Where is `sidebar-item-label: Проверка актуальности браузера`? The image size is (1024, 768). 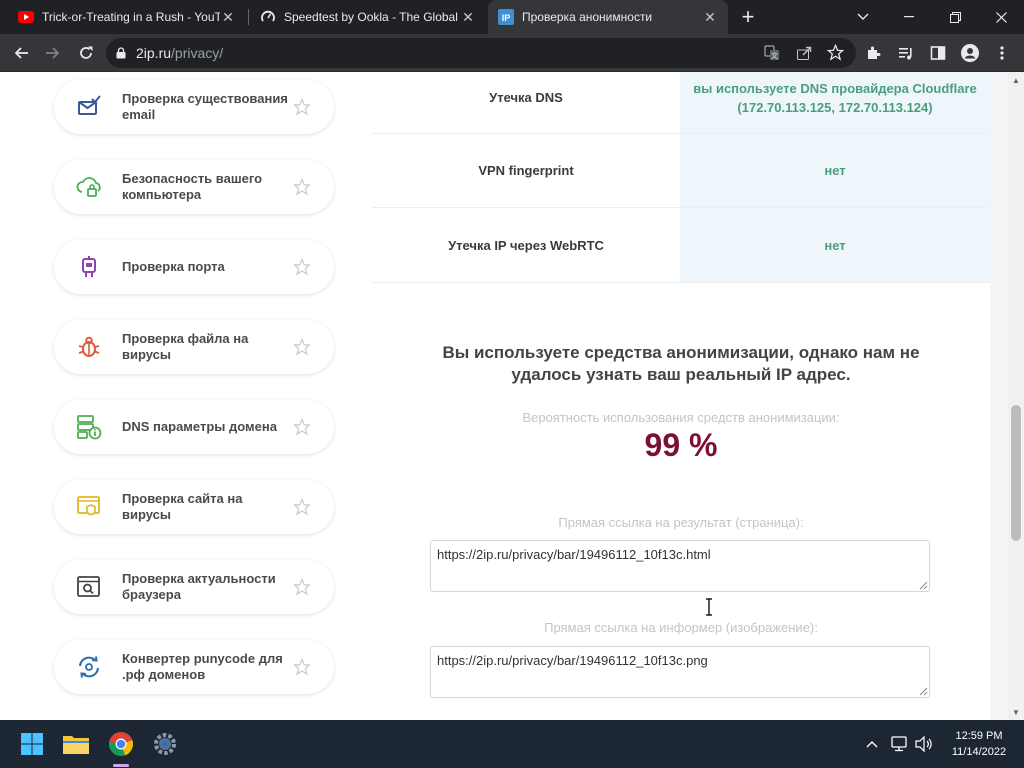
sidebar-item-label: Проверка актуальности браузера is located at coordinates (199, 586).